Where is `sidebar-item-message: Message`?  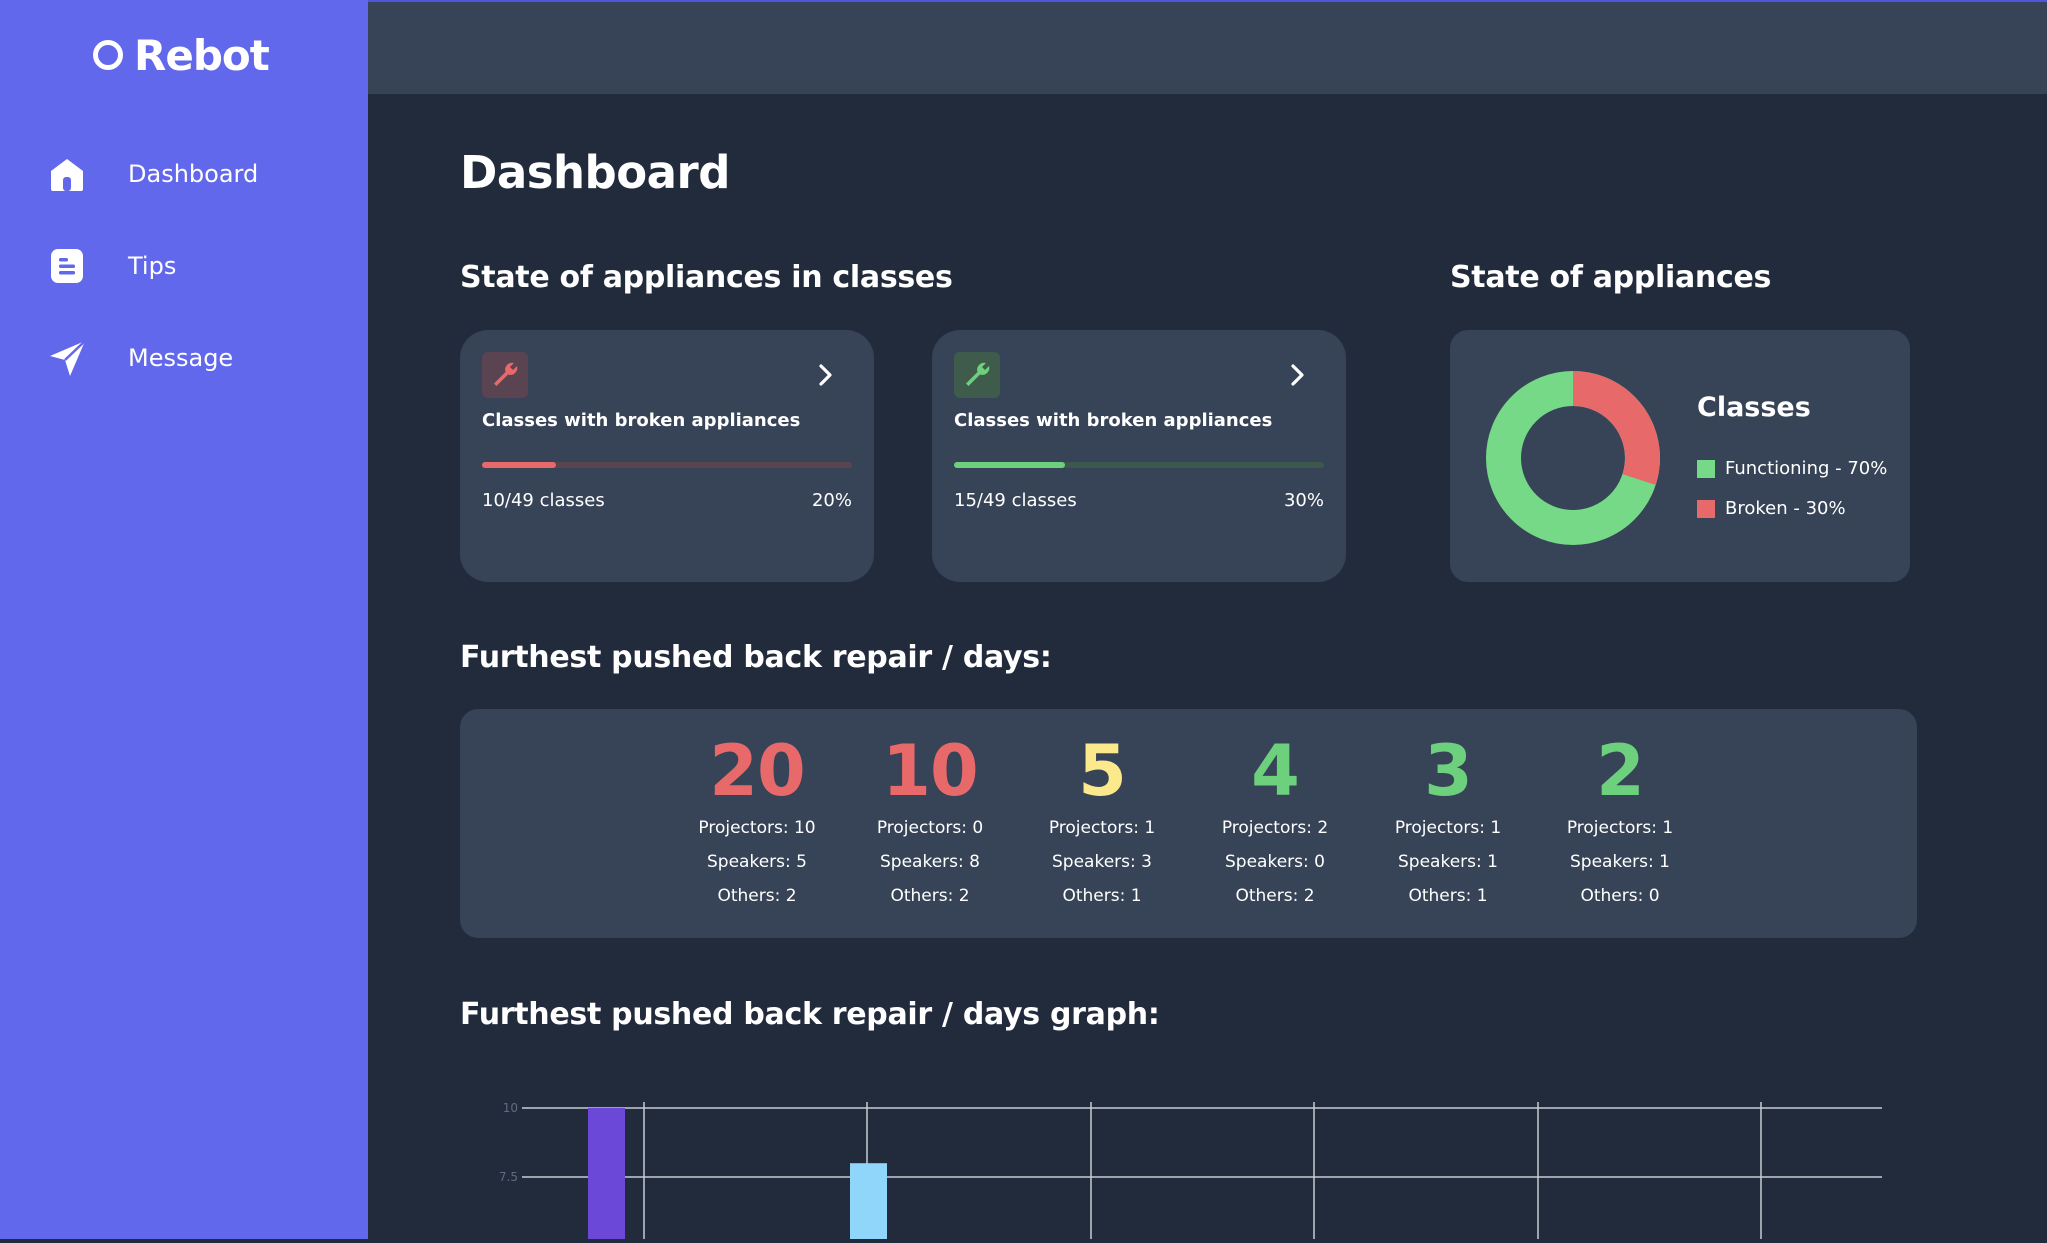
sidebar-item-message: Message is located at coordinates (140, 358).